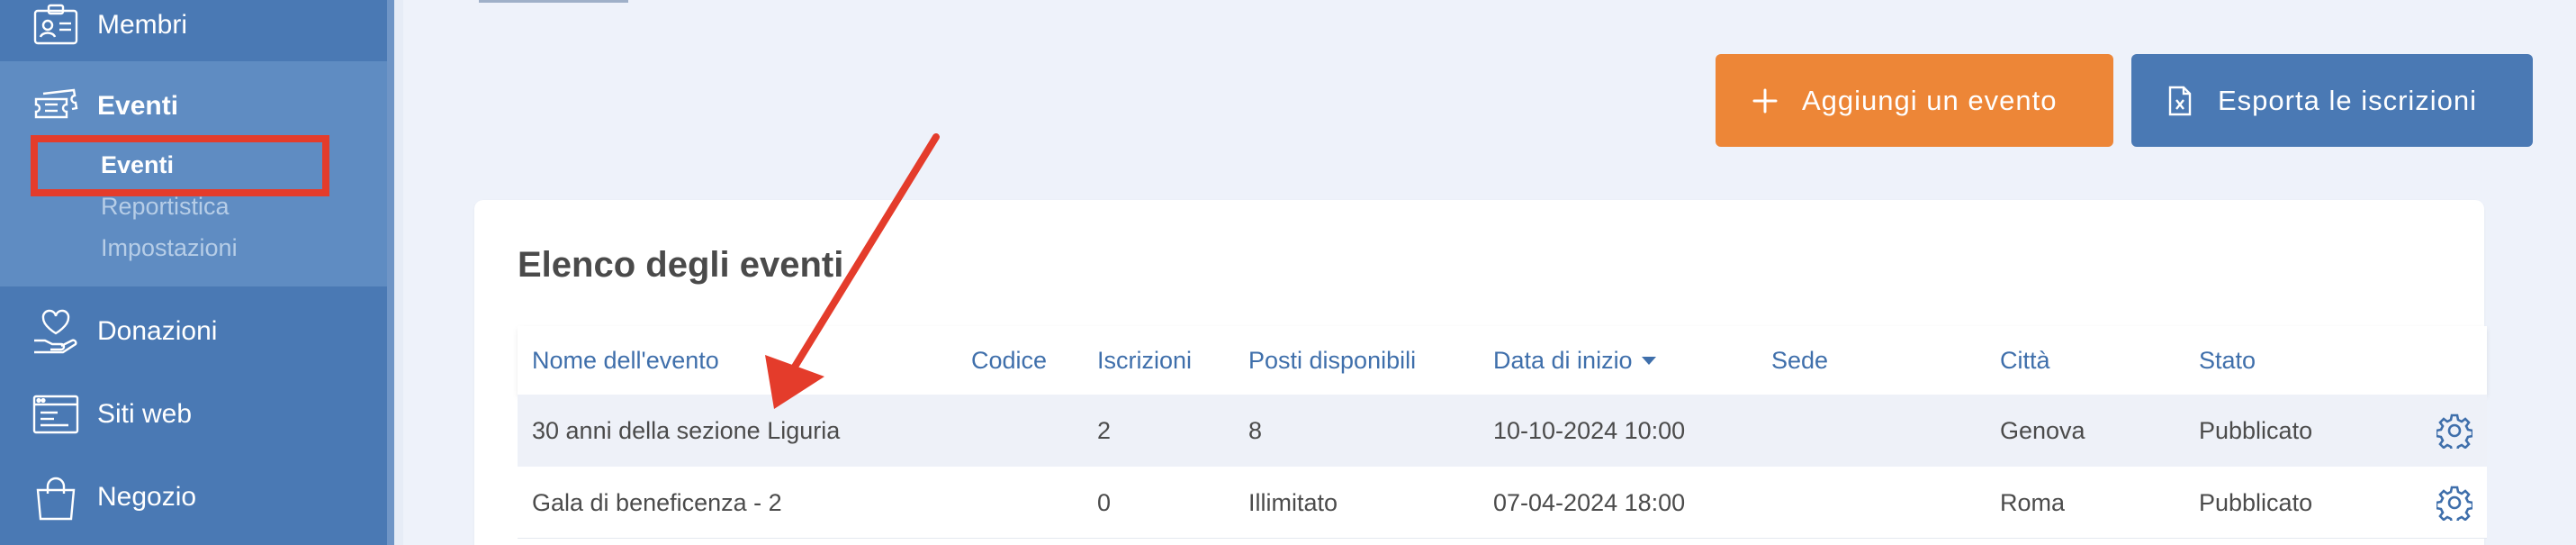  I want to click on cell-city: Roma, so click(2033, 502).